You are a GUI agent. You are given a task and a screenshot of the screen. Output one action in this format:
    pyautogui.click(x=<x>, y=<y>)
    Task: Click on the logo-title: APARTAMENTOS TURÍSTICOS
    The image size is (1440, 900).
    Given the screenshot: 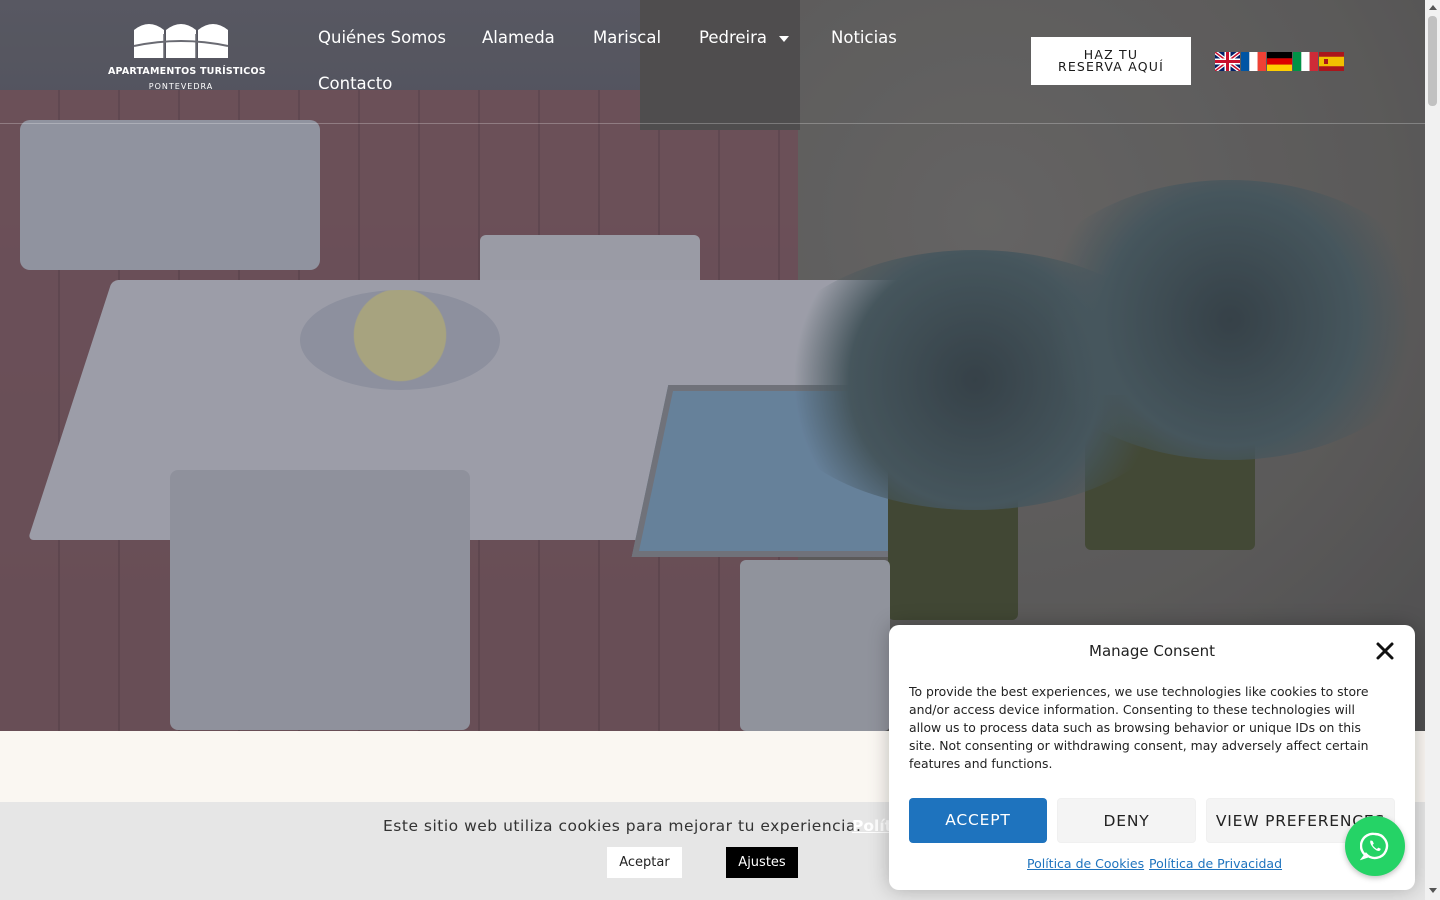 What is the action you would take?
    pyautogui.click(x=187, y=71)
    